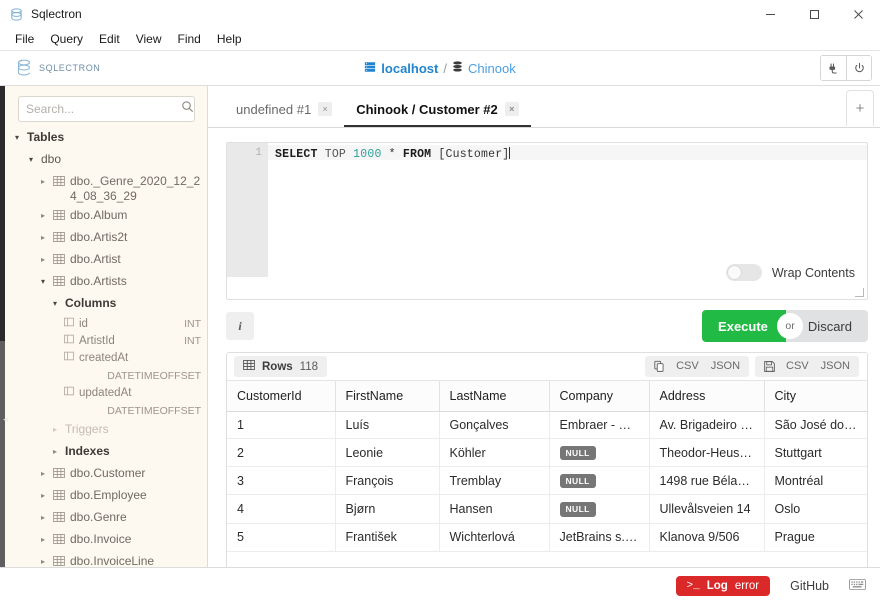 The width and height of the screenshot is (880, 604). I want to click on search-input, so click(103, 109).